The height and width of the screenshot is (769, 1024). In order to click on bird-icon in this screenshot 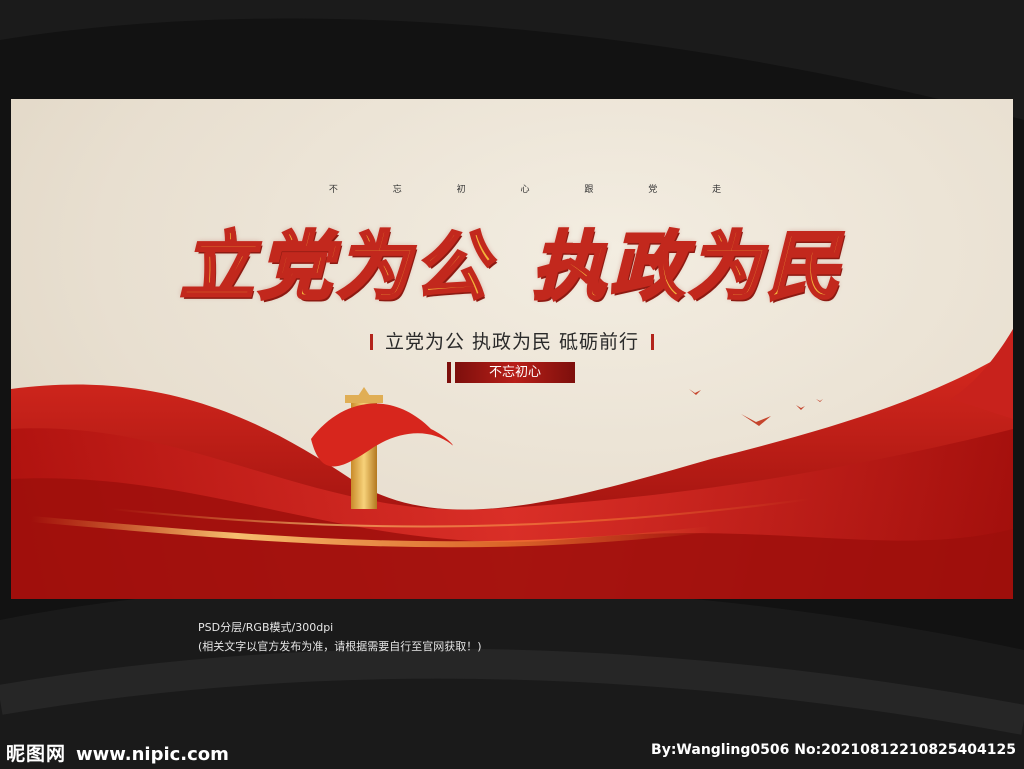, I will do `click(756, 407)`.